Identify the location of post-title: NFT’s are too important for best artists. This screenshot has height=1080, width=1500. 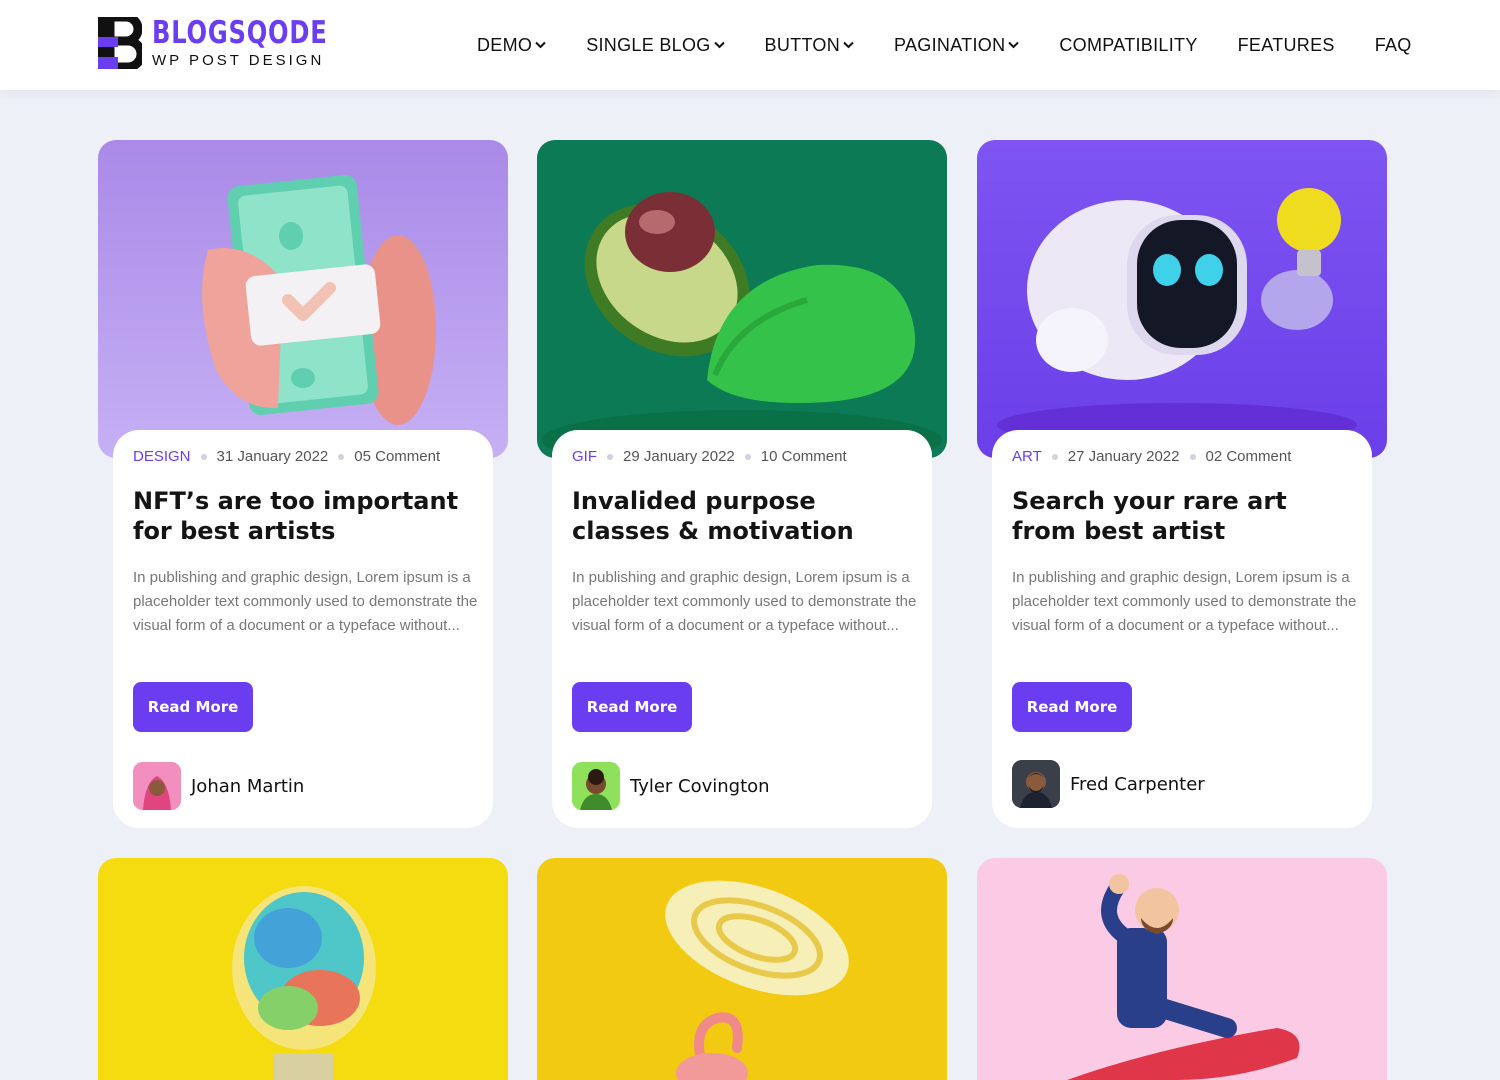
(305, 516).